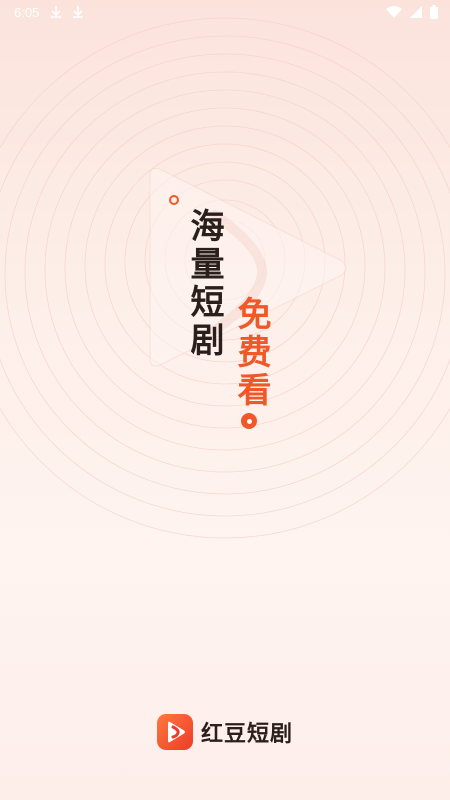  I want to click on slogan-primary: 海量短剧, so click(204, 284).